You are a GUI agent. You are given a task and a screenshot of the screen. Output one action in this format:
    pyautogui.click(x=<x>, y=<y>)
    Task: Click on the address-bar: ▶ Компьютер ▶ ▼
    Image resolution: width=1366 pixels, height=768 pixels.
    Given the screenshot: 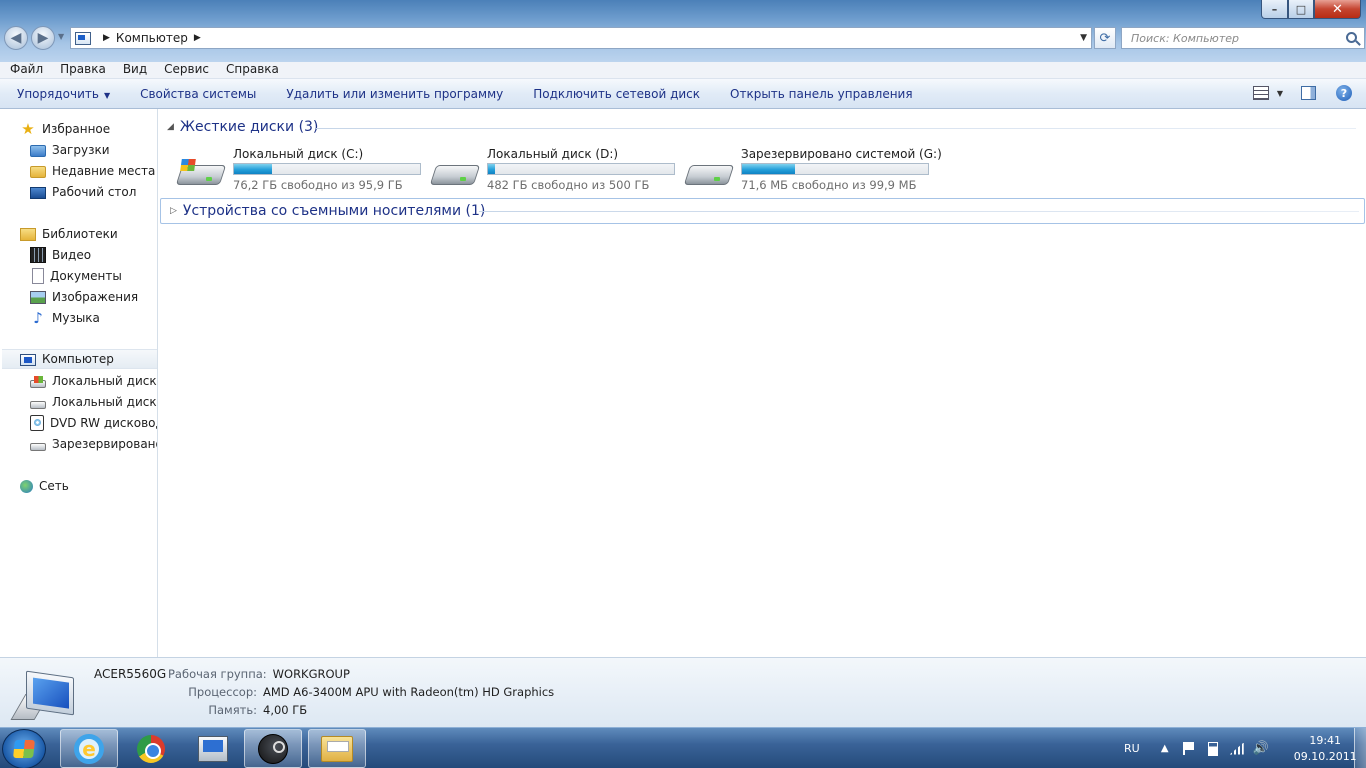 What is the action you would take?
    pyautogui.click(x=581, y=38)
    